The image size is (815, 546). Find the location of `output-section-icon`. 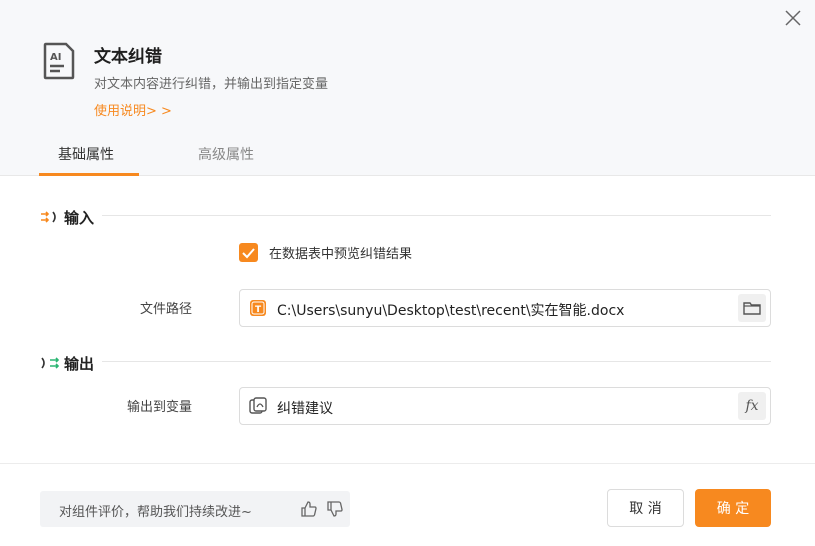

output-section-icon is located at coordinates (50, 363).